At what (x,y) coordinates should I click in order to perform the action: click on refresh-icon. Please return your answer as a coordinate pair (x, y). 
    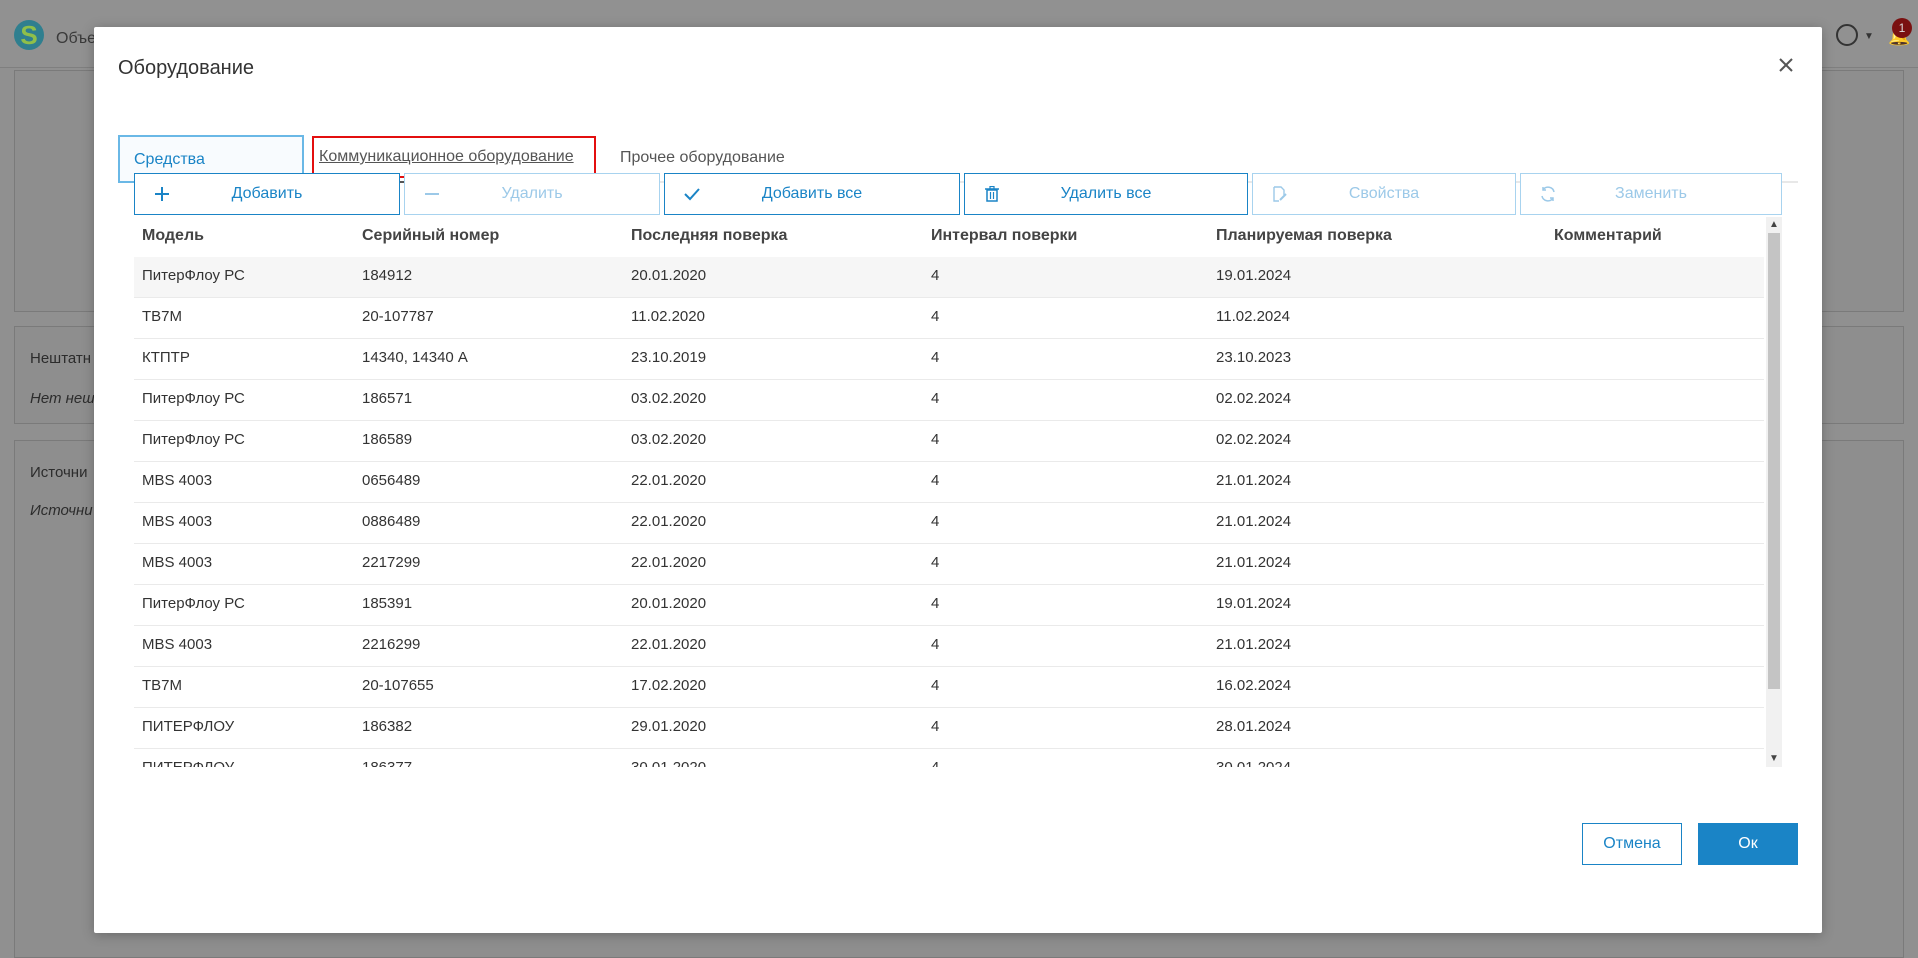
    Looking at the image, I should click on (1548, 194).